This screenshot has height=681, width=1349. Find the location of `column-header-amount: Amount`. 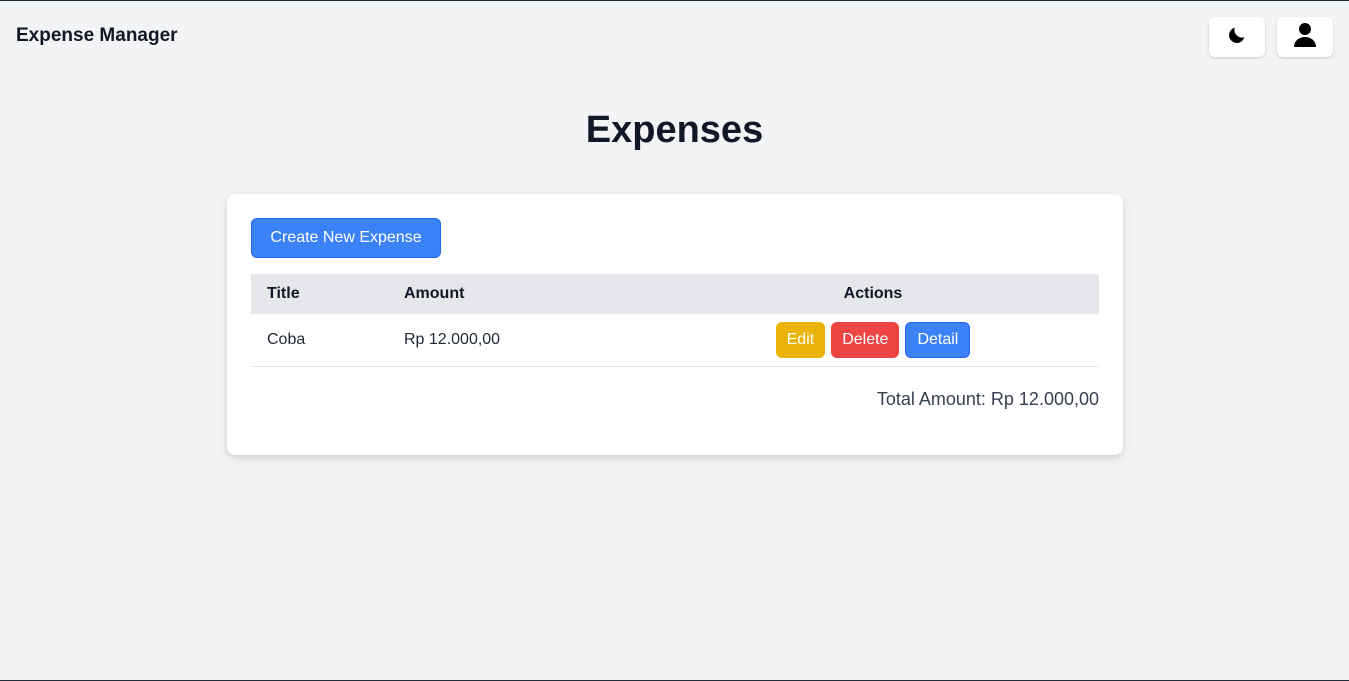

column-header-amount: Amount is located at coordinates (434, 293).